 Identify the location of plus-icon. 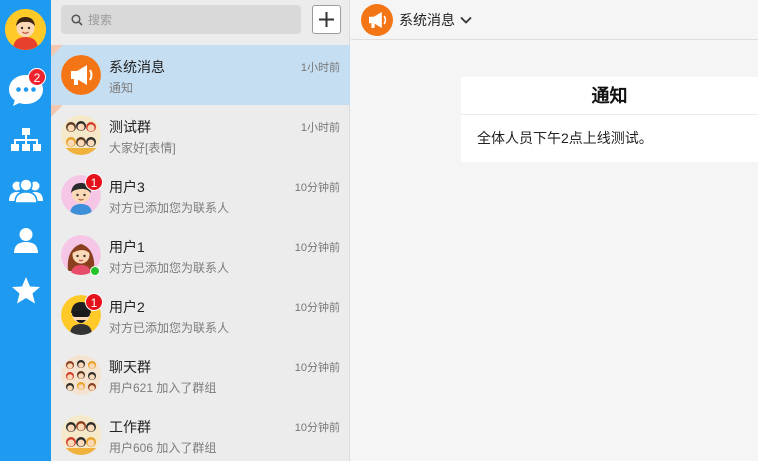
(326, 19).